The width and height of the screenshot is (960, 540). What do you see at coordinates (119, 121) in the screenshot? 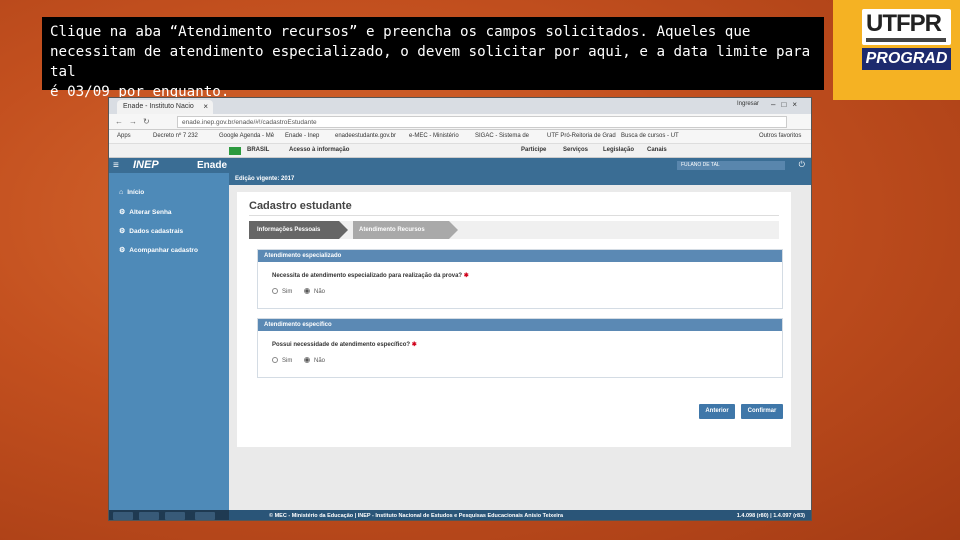
I see `back-icon: ←` at bounding box center [119, 121].